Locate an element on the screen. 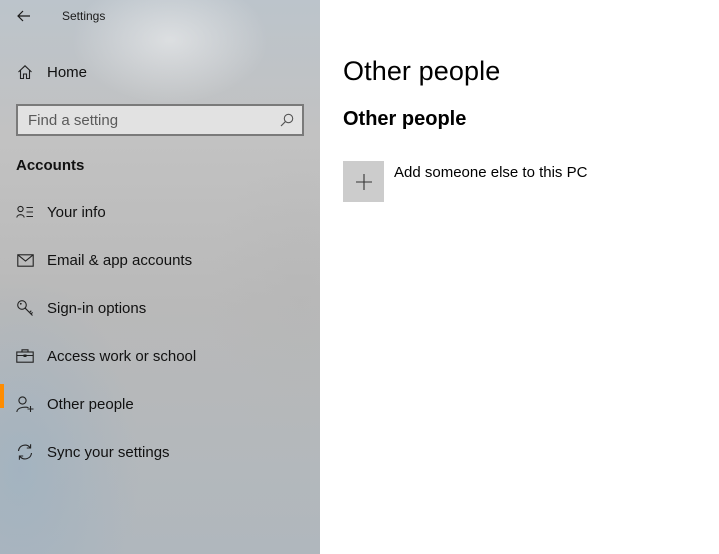 The image size is (719, 554). back-arrow-icon is located at coordinates (23, 16).